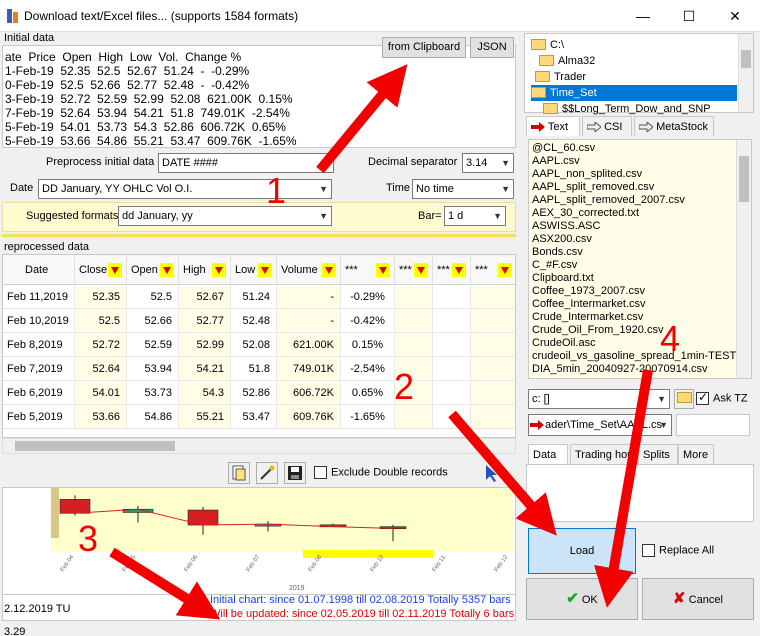  Describe the element at coordinates (640, 161) in the screenshot. I see `file-item: AAPL.csv` at that location.